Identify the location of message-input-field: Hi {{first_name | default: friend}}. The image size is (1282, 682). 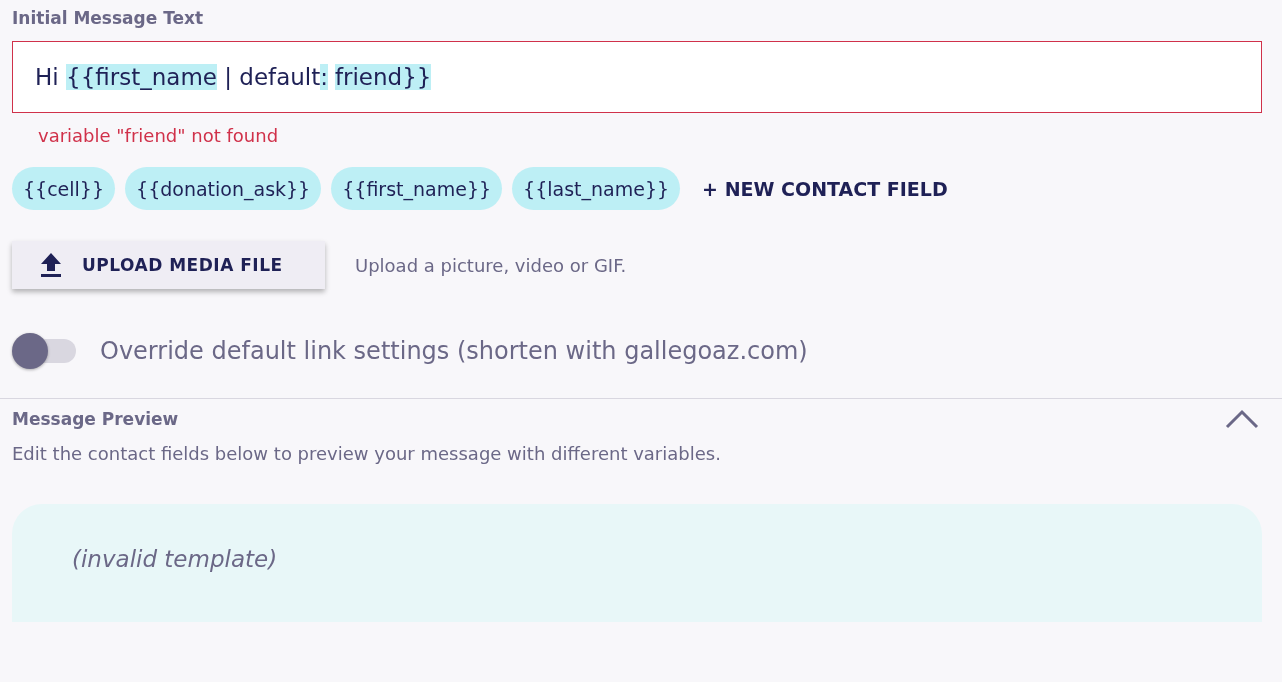
(637, 77).